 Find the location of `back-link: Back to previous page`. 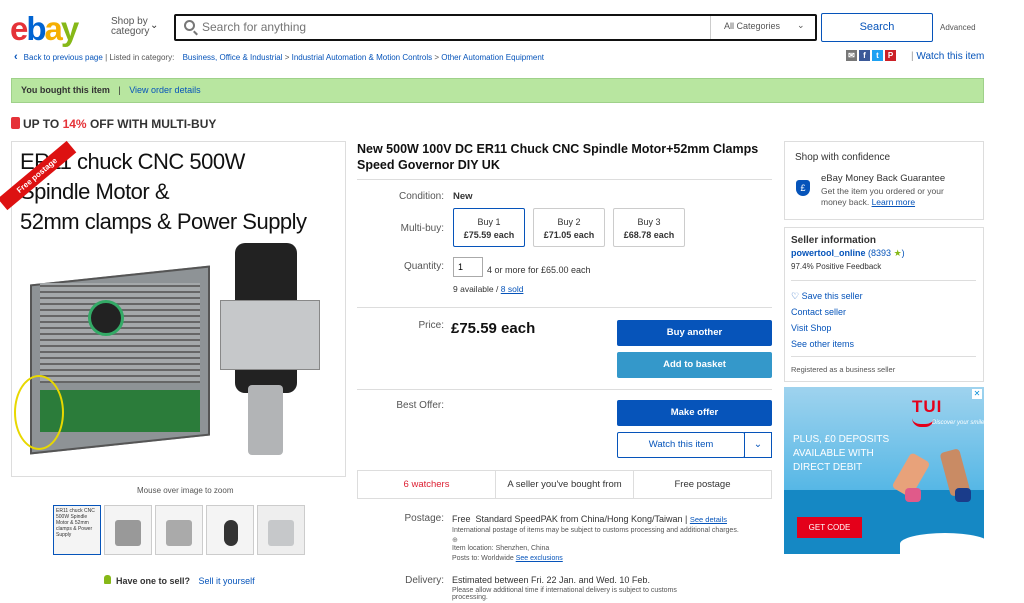

back-link: Back to previous page is located at coordinates (63, 57).